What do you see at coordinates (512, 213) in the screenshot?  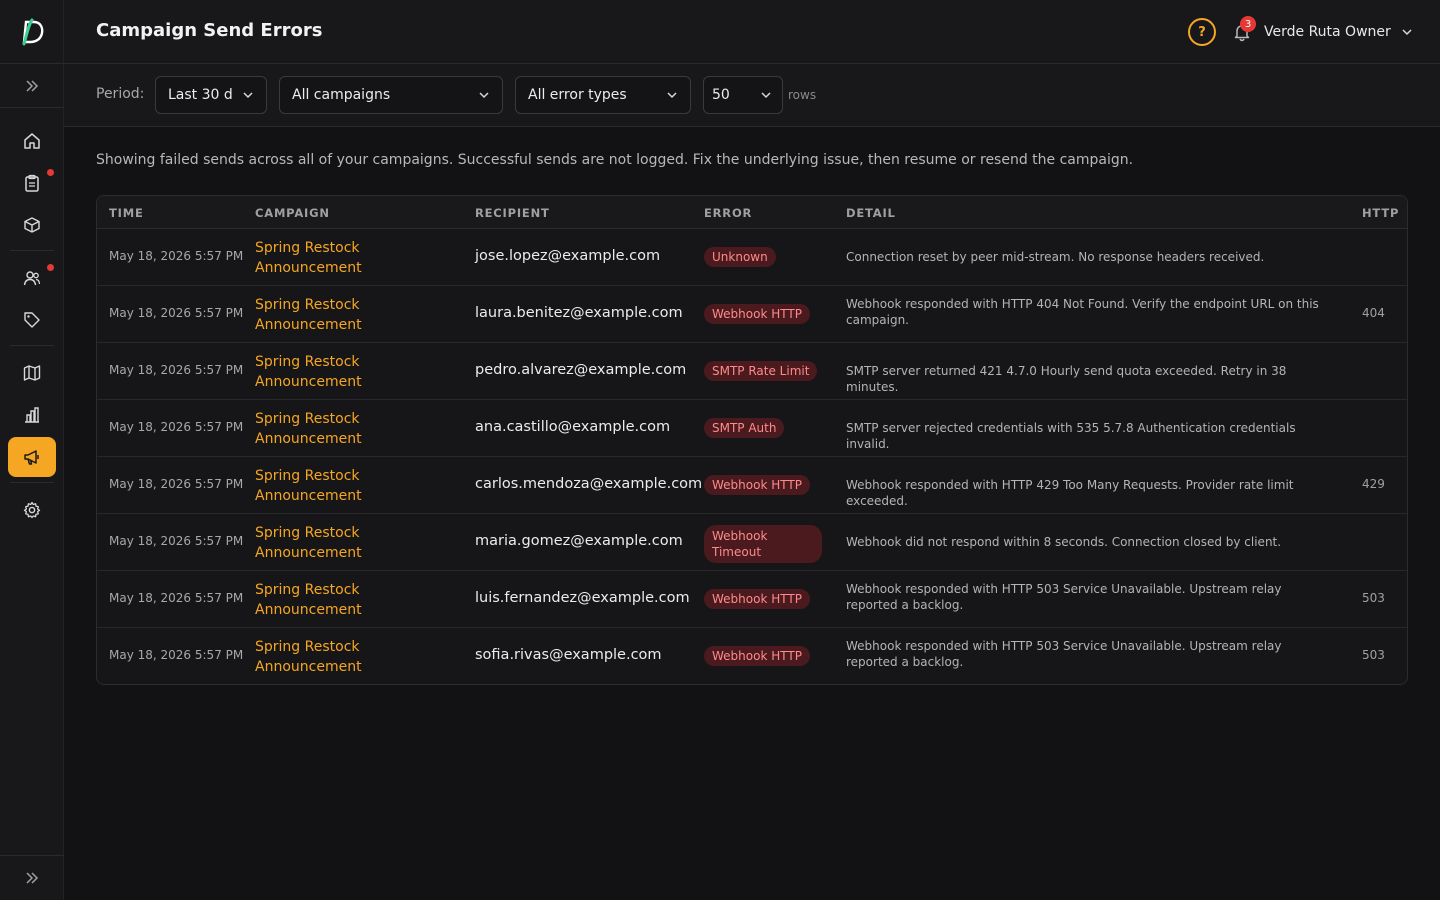 I see `column-header-recipient: RECIPIENT` at bounding box center [512, 213].